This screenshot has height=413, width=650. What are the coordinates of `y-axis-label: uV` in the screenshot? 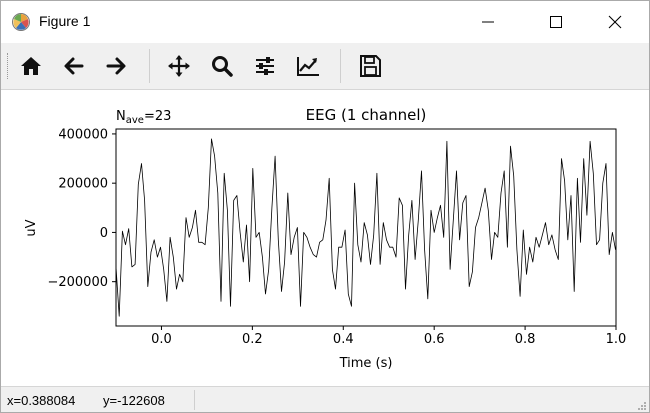 It's located at (31, 227).